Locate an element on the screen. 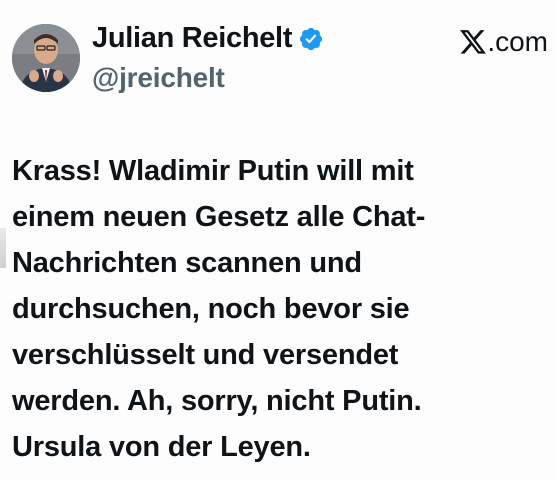 This screenshot has width=556, height=480. name-row: Julian Reichelt is located at coordinates (208, 38).